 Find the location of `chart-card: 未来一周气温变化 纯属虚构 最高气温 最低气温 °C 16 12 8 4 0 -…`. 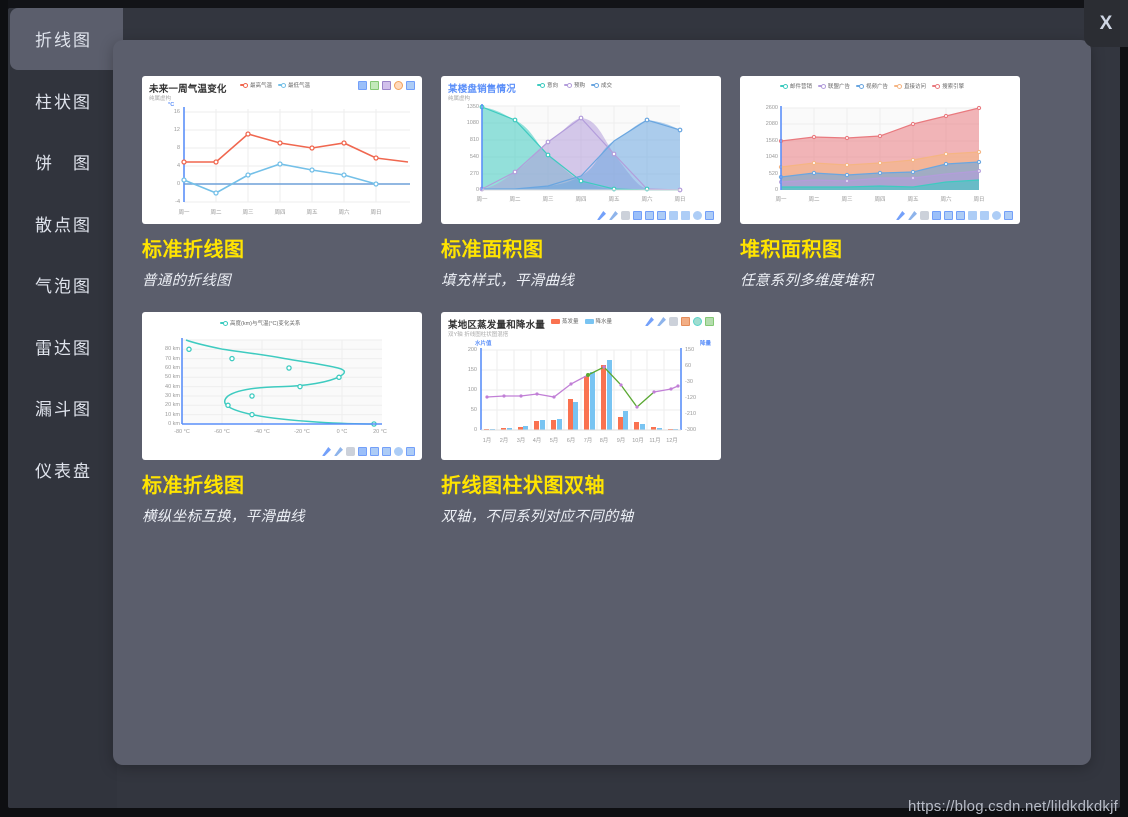

chart-card: 未来一周气温变化 纯属虚构 最高气温 最低气温 °C 16 12 8 4 0 -… is located at coordinates (282, 183).